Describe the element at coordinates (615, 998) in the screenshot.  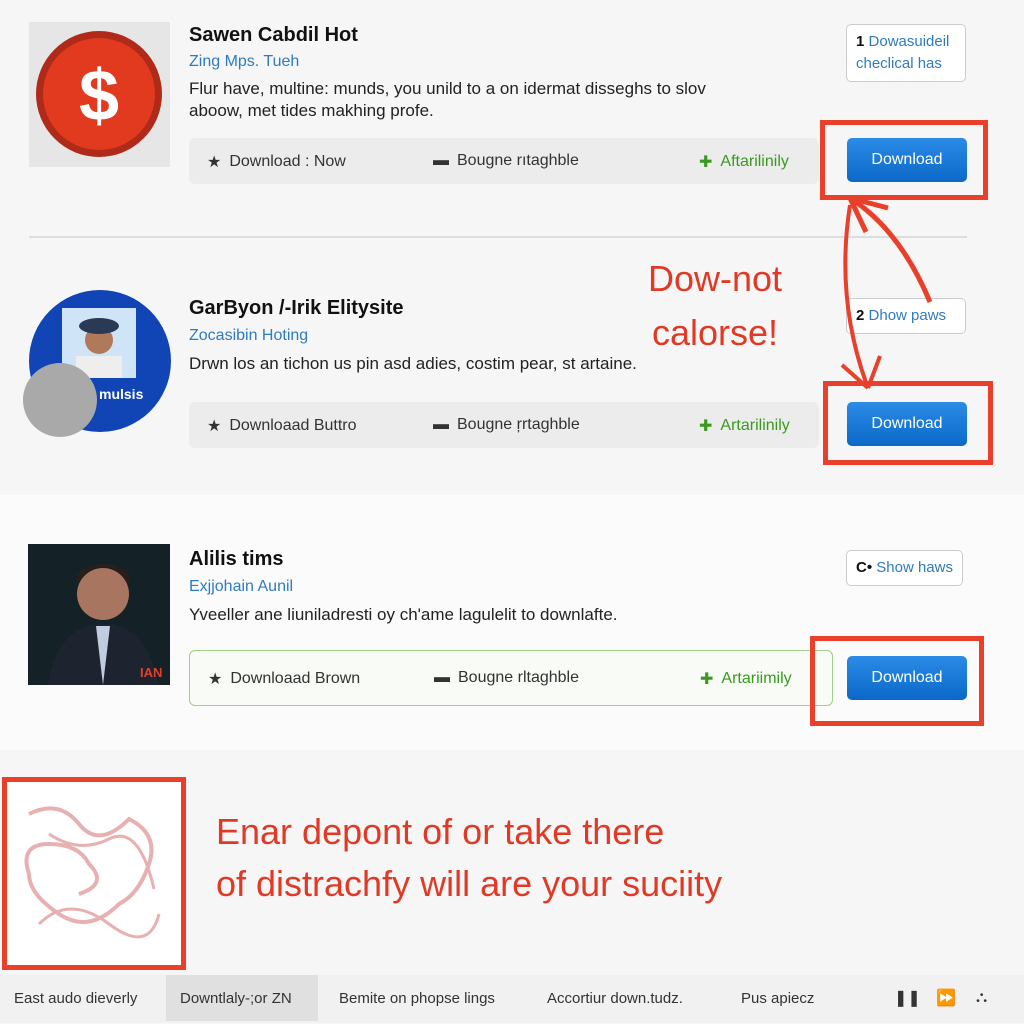
I see `footer-link: Accortiur down.tudz.` at that location.